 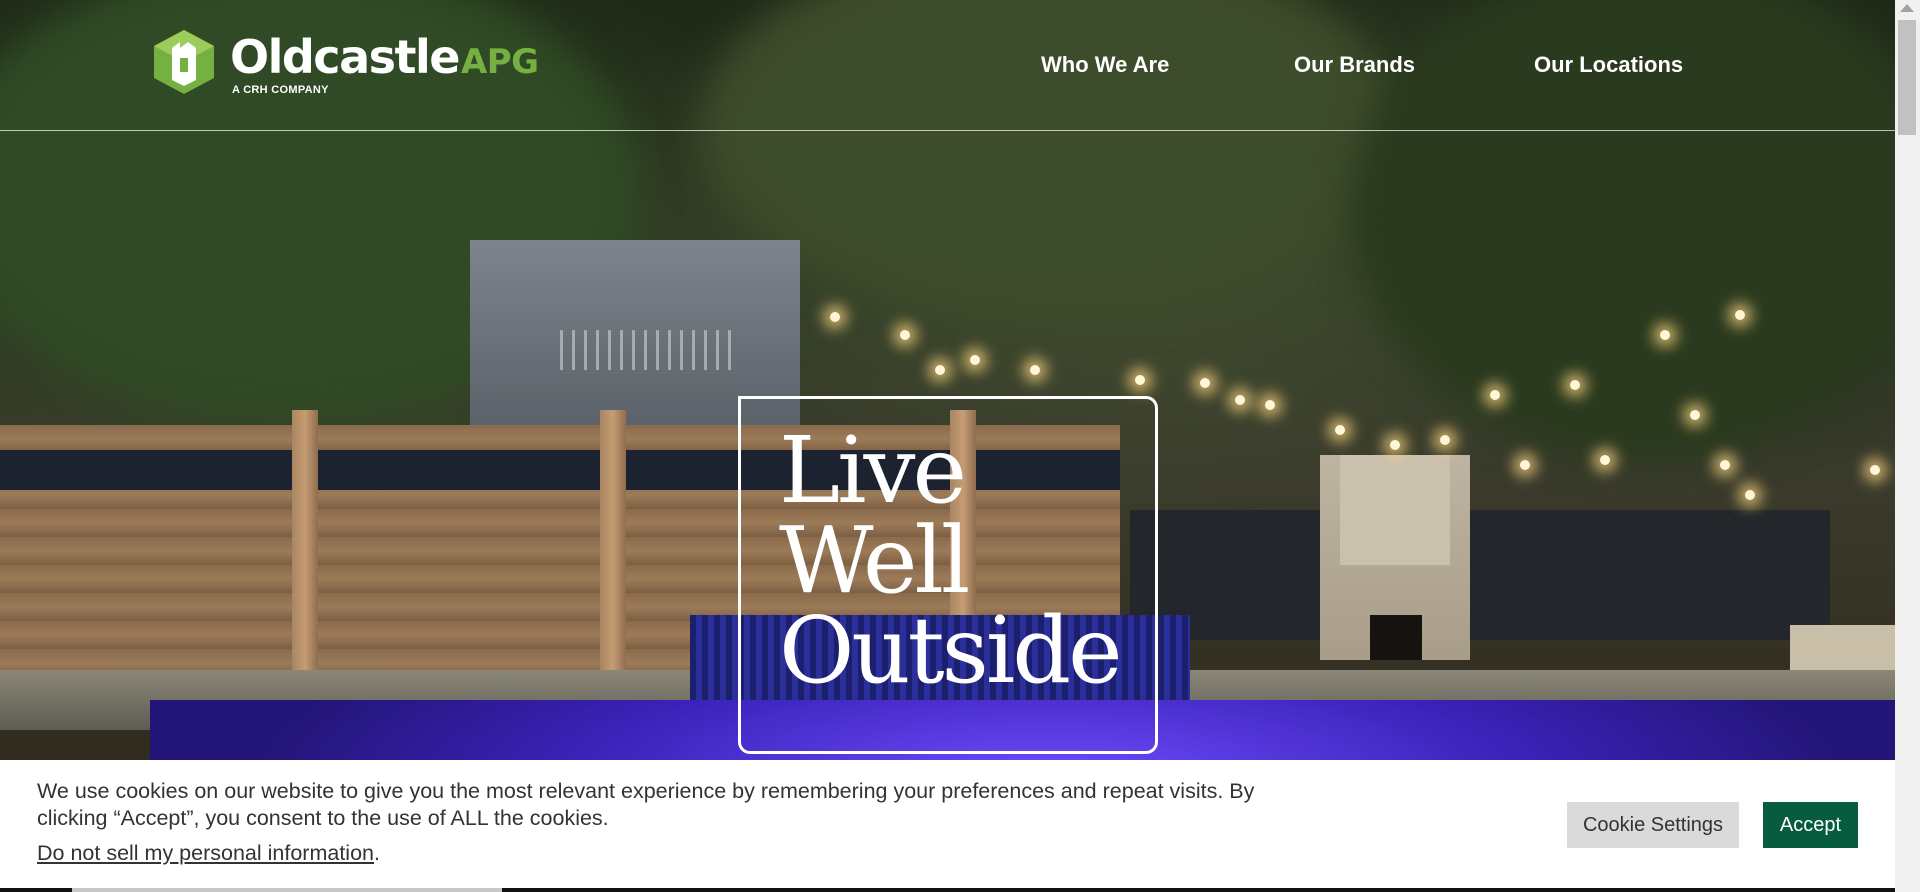 I want to click on logo-wordmark: Oldcastle, so click(x=345, y=57).